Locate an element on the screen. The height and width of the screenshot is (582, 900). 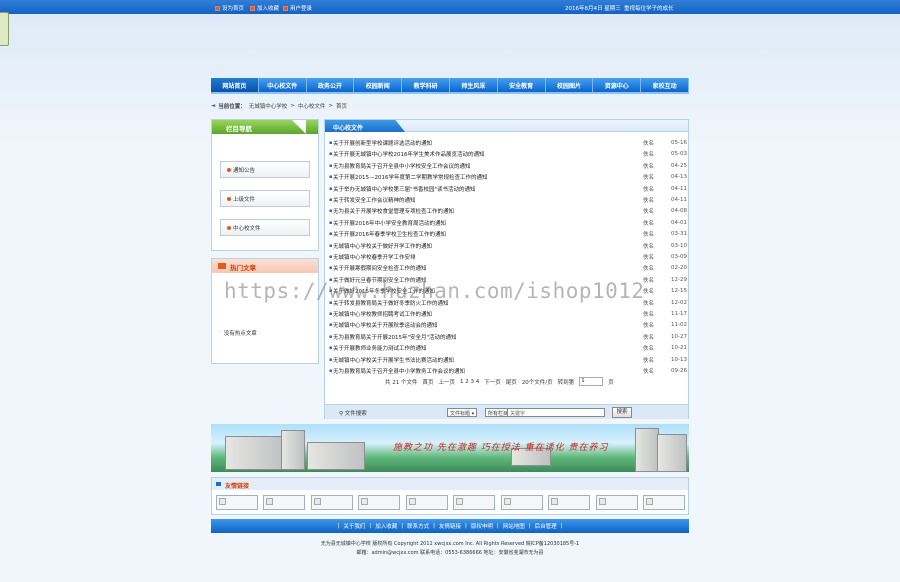
nav-resource-center: 资源中心 is located at coordinates (617, 85).